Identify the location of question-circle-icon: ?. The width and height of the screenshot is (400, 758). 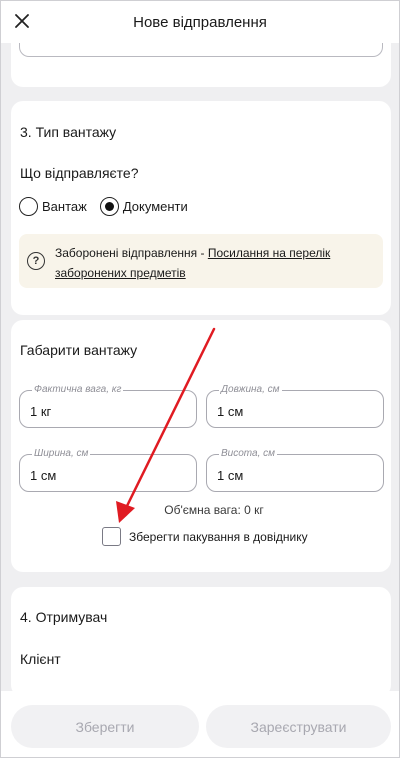
(36, 261).